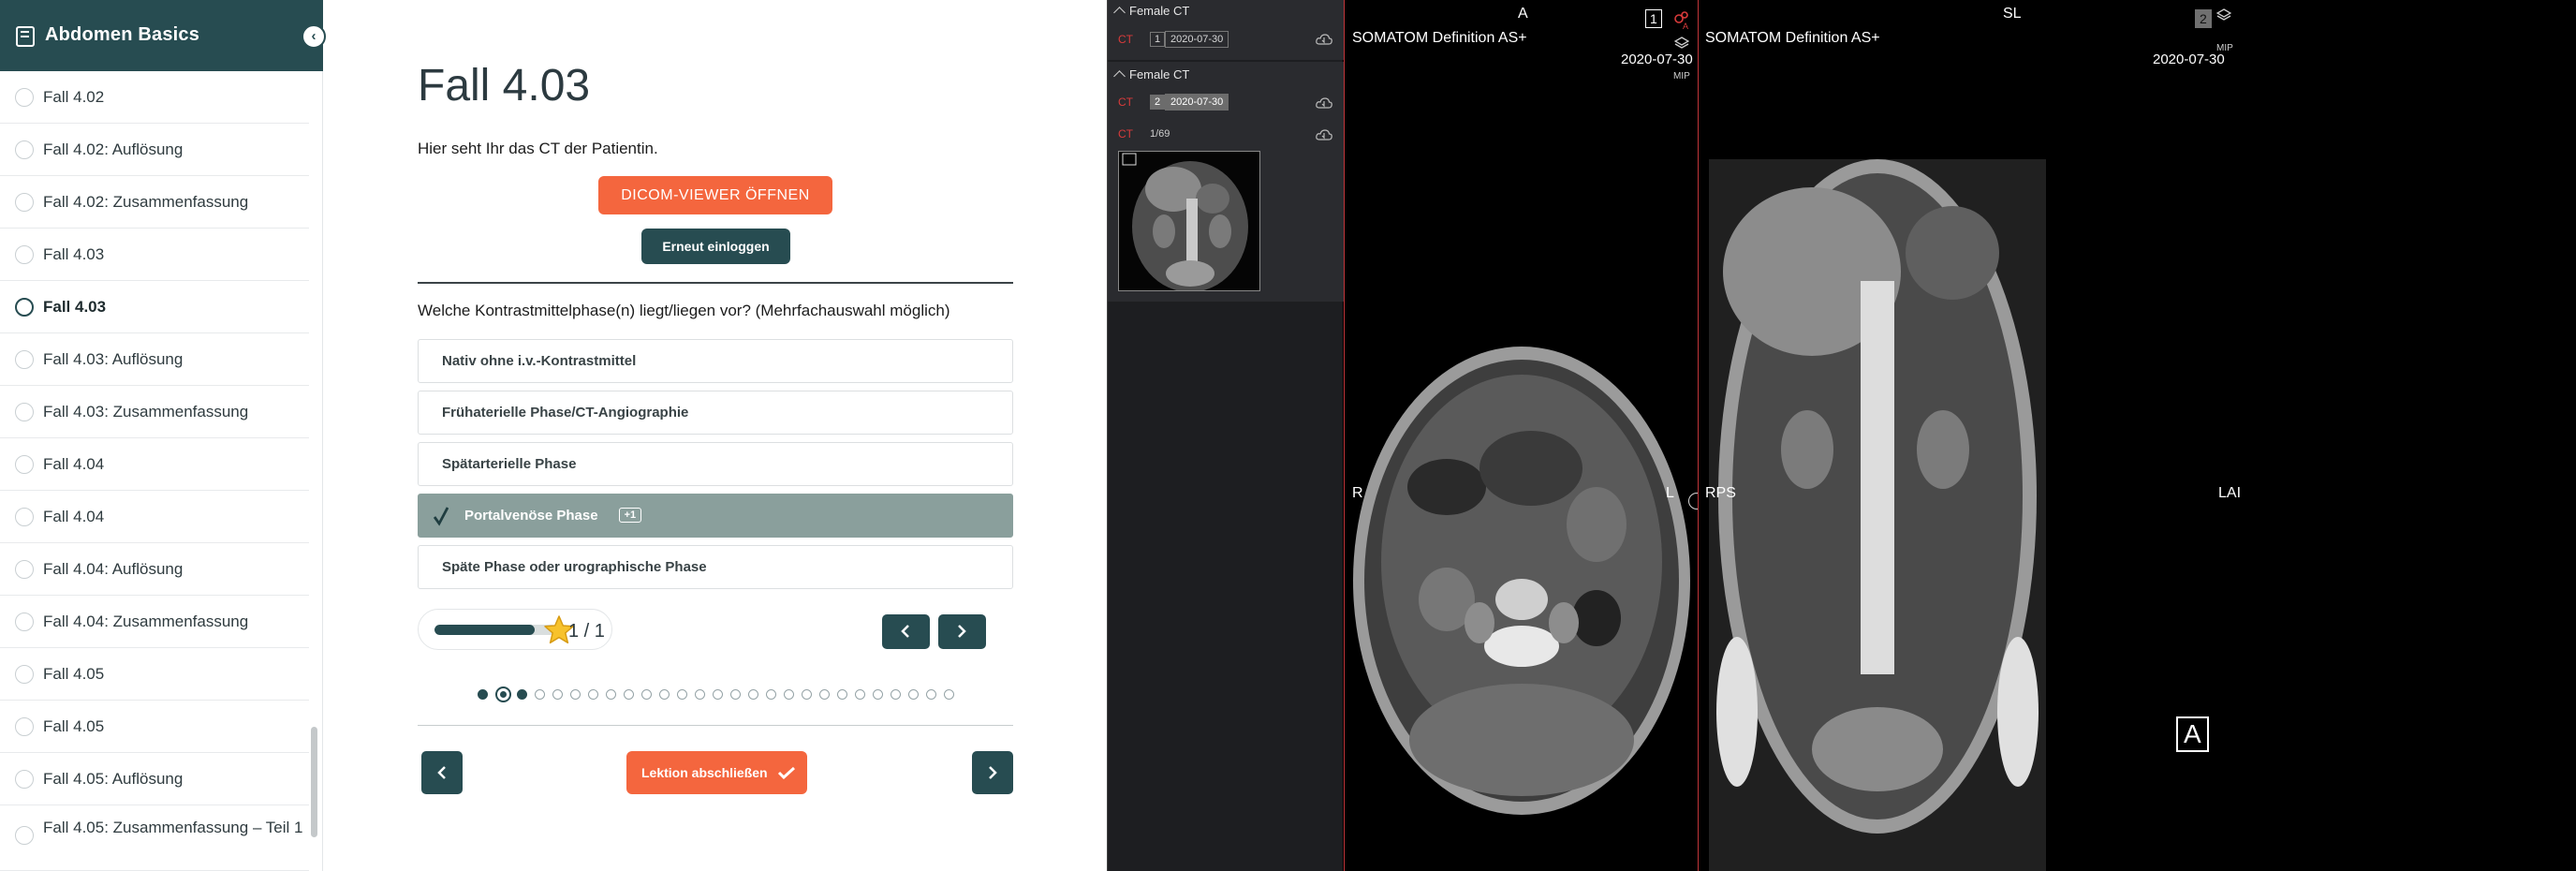  I want to click on sidebar-lesson-item: Fall 4.02, so click(154, 97).